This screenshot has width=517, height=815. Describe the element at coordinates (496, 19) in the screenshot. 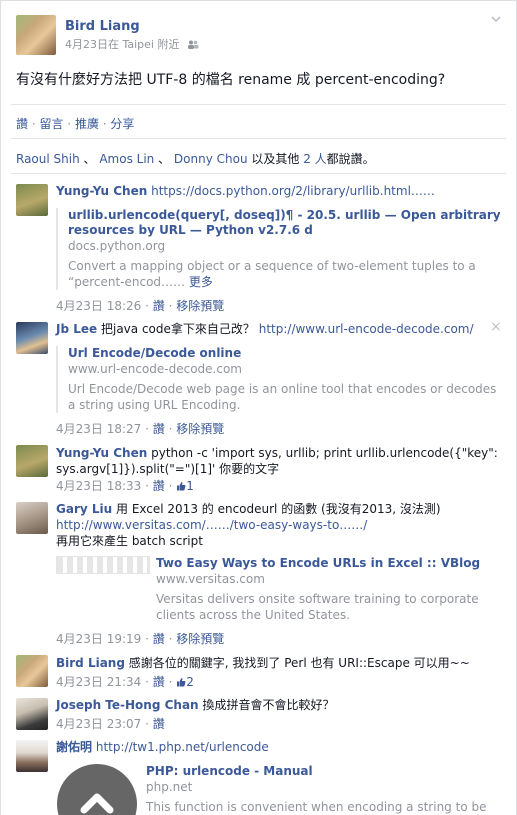

I see `chevron-down-icon` at that location.